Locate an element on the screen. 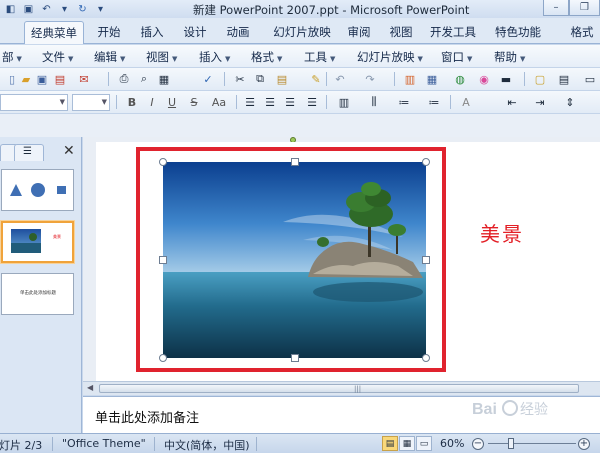  tab-format: 格式 is located at coordinates (582, 32).